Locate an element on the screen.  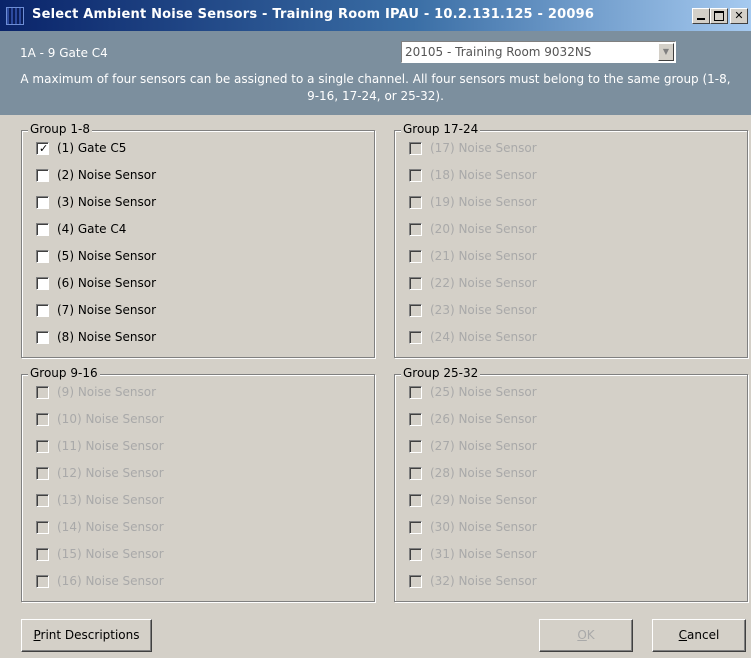
sensor-label: (3) Noise Sensor is located at coordinates (107, 202).